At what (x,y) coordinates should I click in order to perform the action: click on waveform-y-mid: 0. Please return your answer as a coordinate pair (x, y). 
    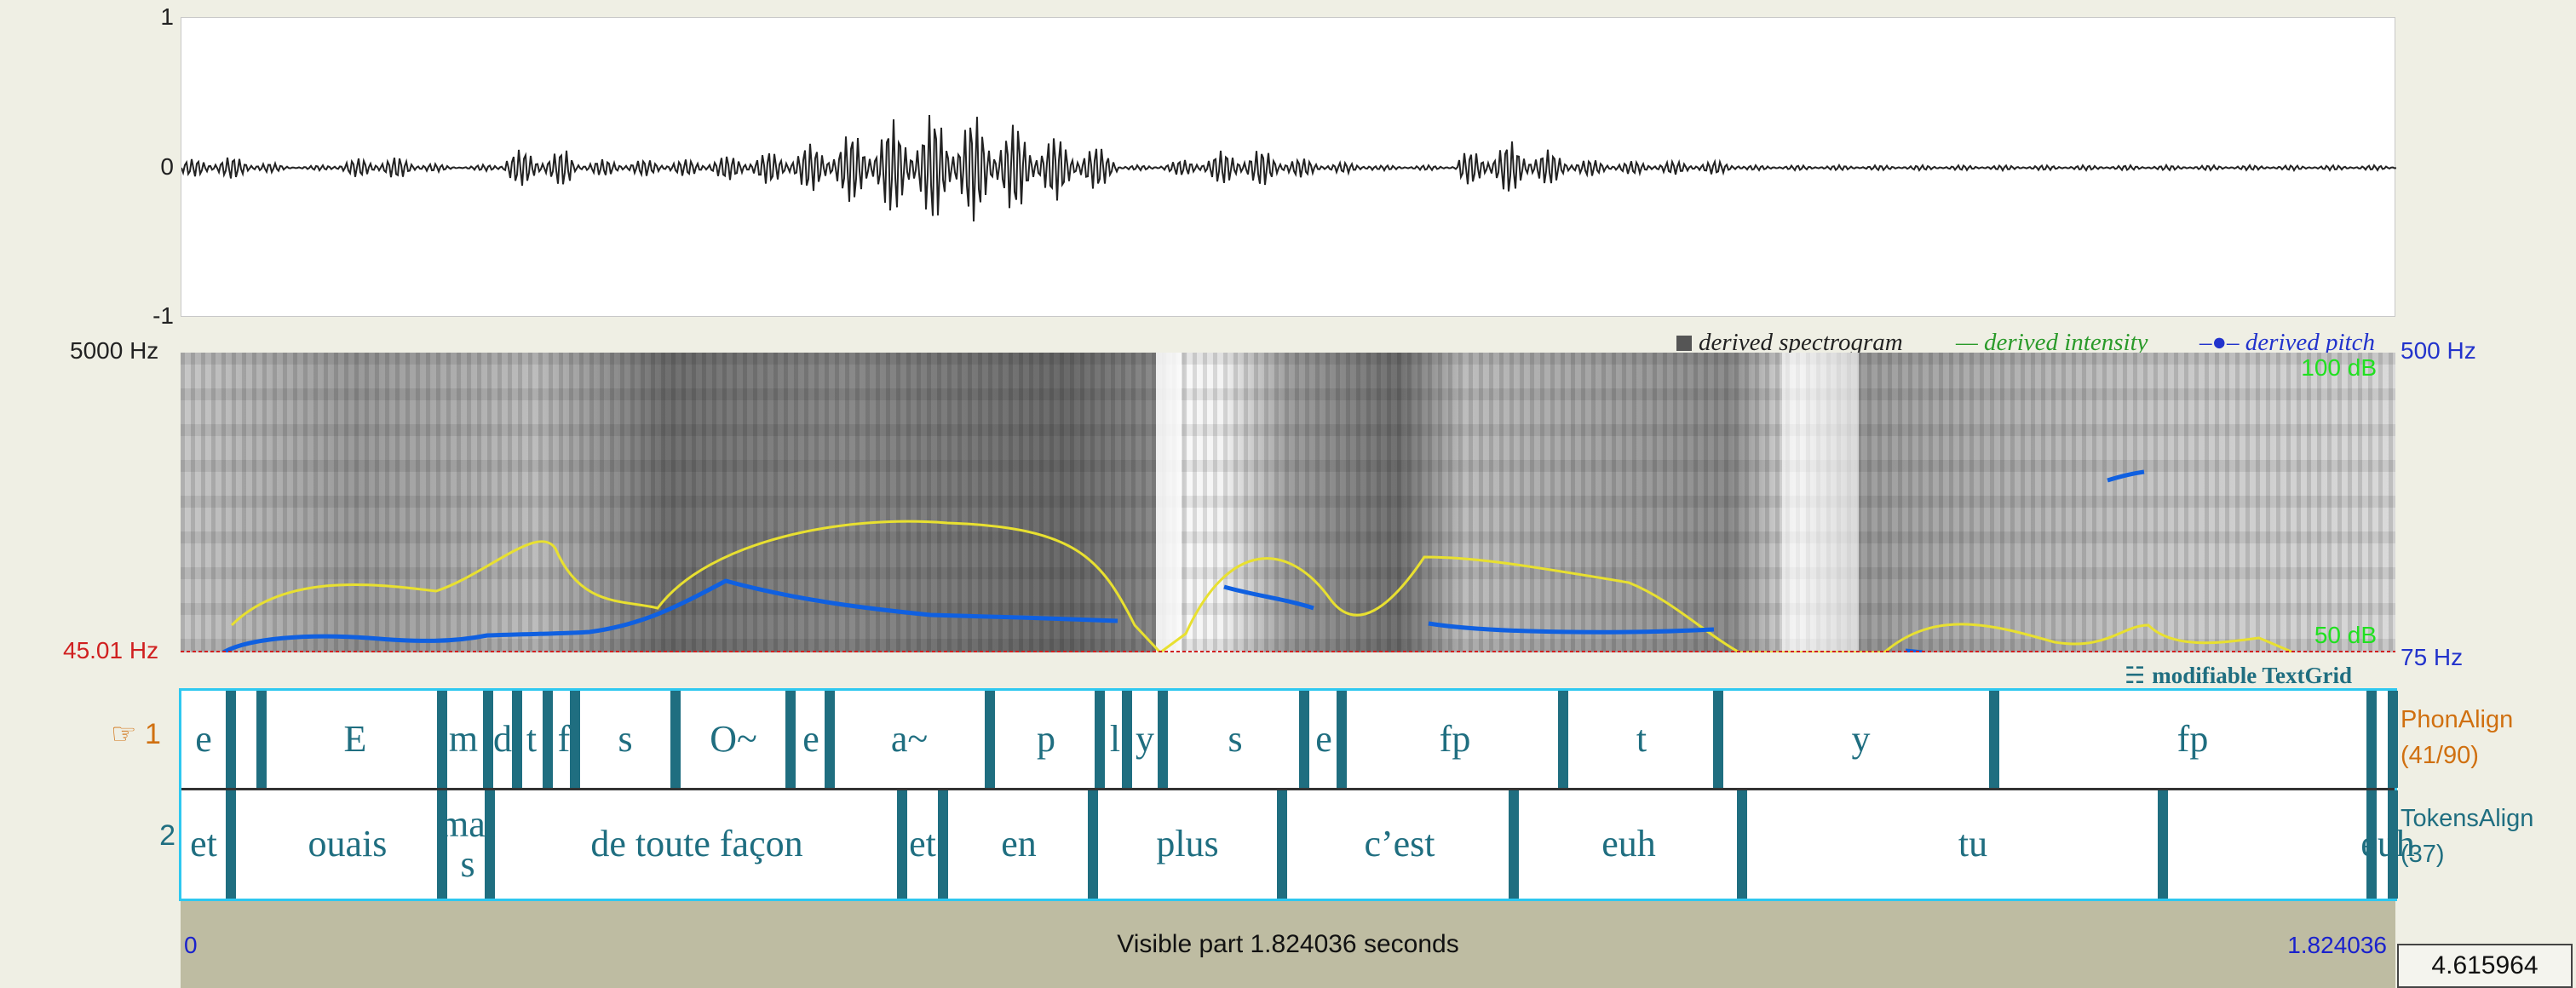
    Looking at the image, I should click on (167, 166).